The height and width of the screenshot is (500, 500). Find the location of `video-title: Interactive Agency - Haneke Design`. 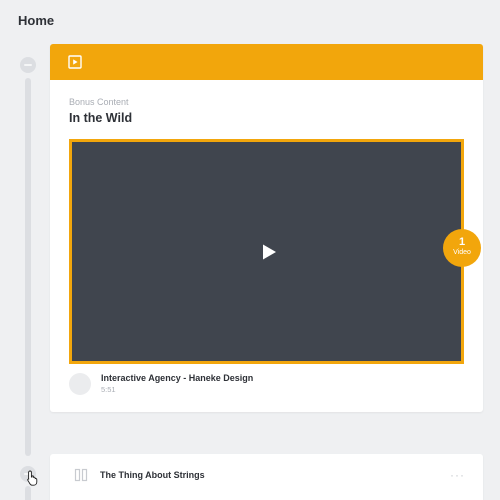

video-title: Interactive Agency - Haneke Design is located at coordinates (177, 378).